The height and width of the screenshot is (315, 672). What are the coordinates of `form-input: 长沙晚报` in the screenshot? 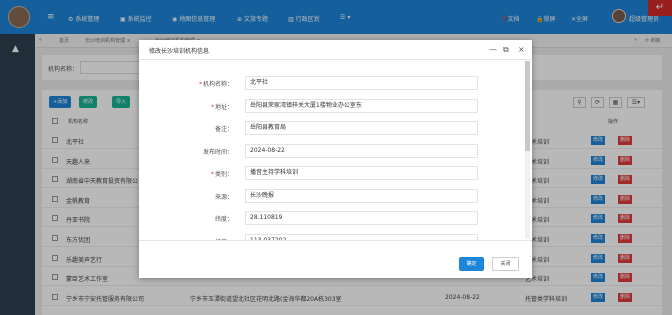 It's located at (361, 196).